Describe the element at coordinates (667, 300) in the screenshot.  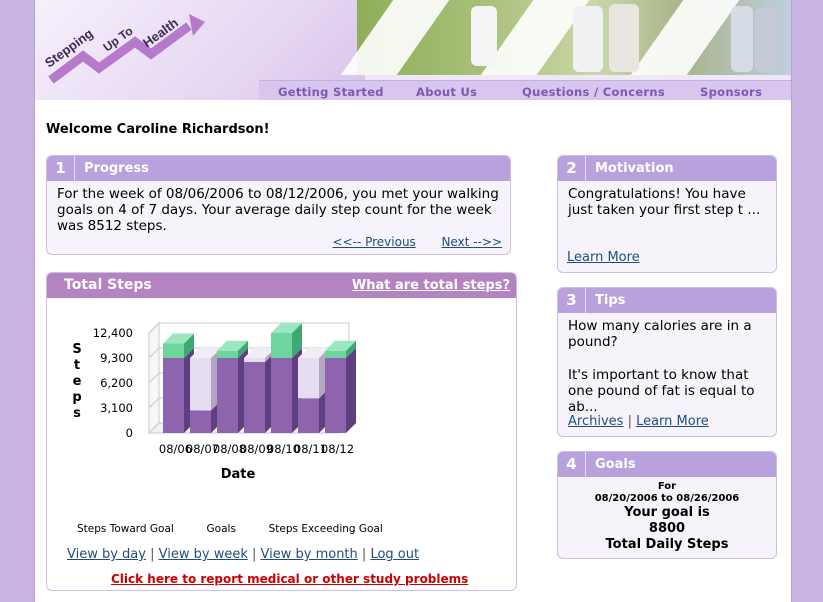
I see `tips-header: 3 Tips` at that location.